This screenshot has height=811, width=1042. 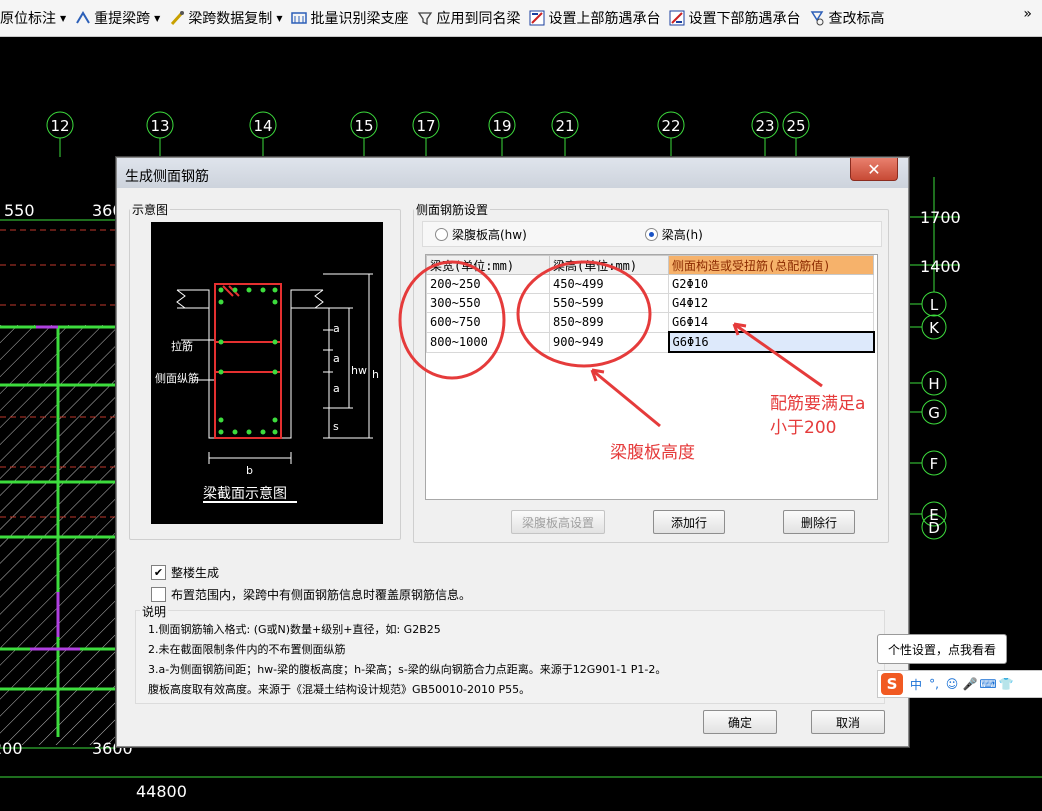 I want to click on web-height-settings-button: 梁腹板高设置, so click(x=558, y=522).